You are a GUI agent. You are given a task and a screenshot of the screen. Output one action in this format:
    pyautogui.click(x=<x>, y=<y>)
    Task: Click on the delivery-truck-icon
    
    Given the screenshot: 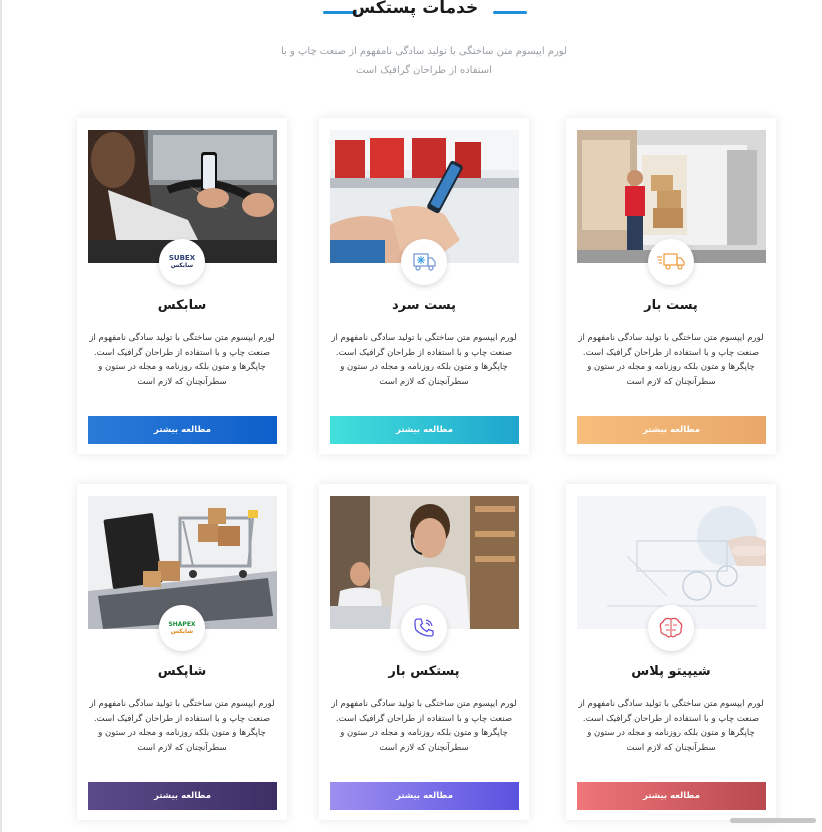 What is the action you would take?
    pyautogui.click(x=671, y=262)
    